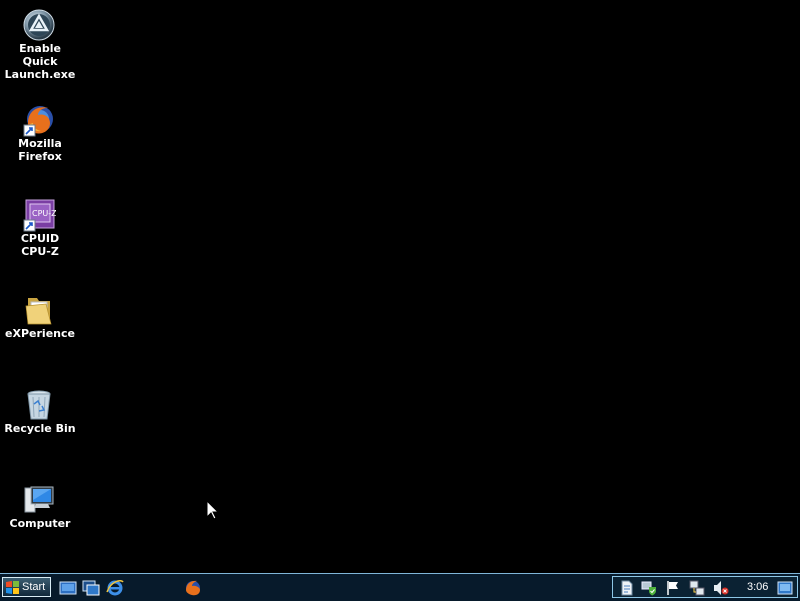 This screenshot has height=601, width=800. I want to click on desktop-icon-mozilla-firefox: Mozilla Firefox, so click(40, 142).